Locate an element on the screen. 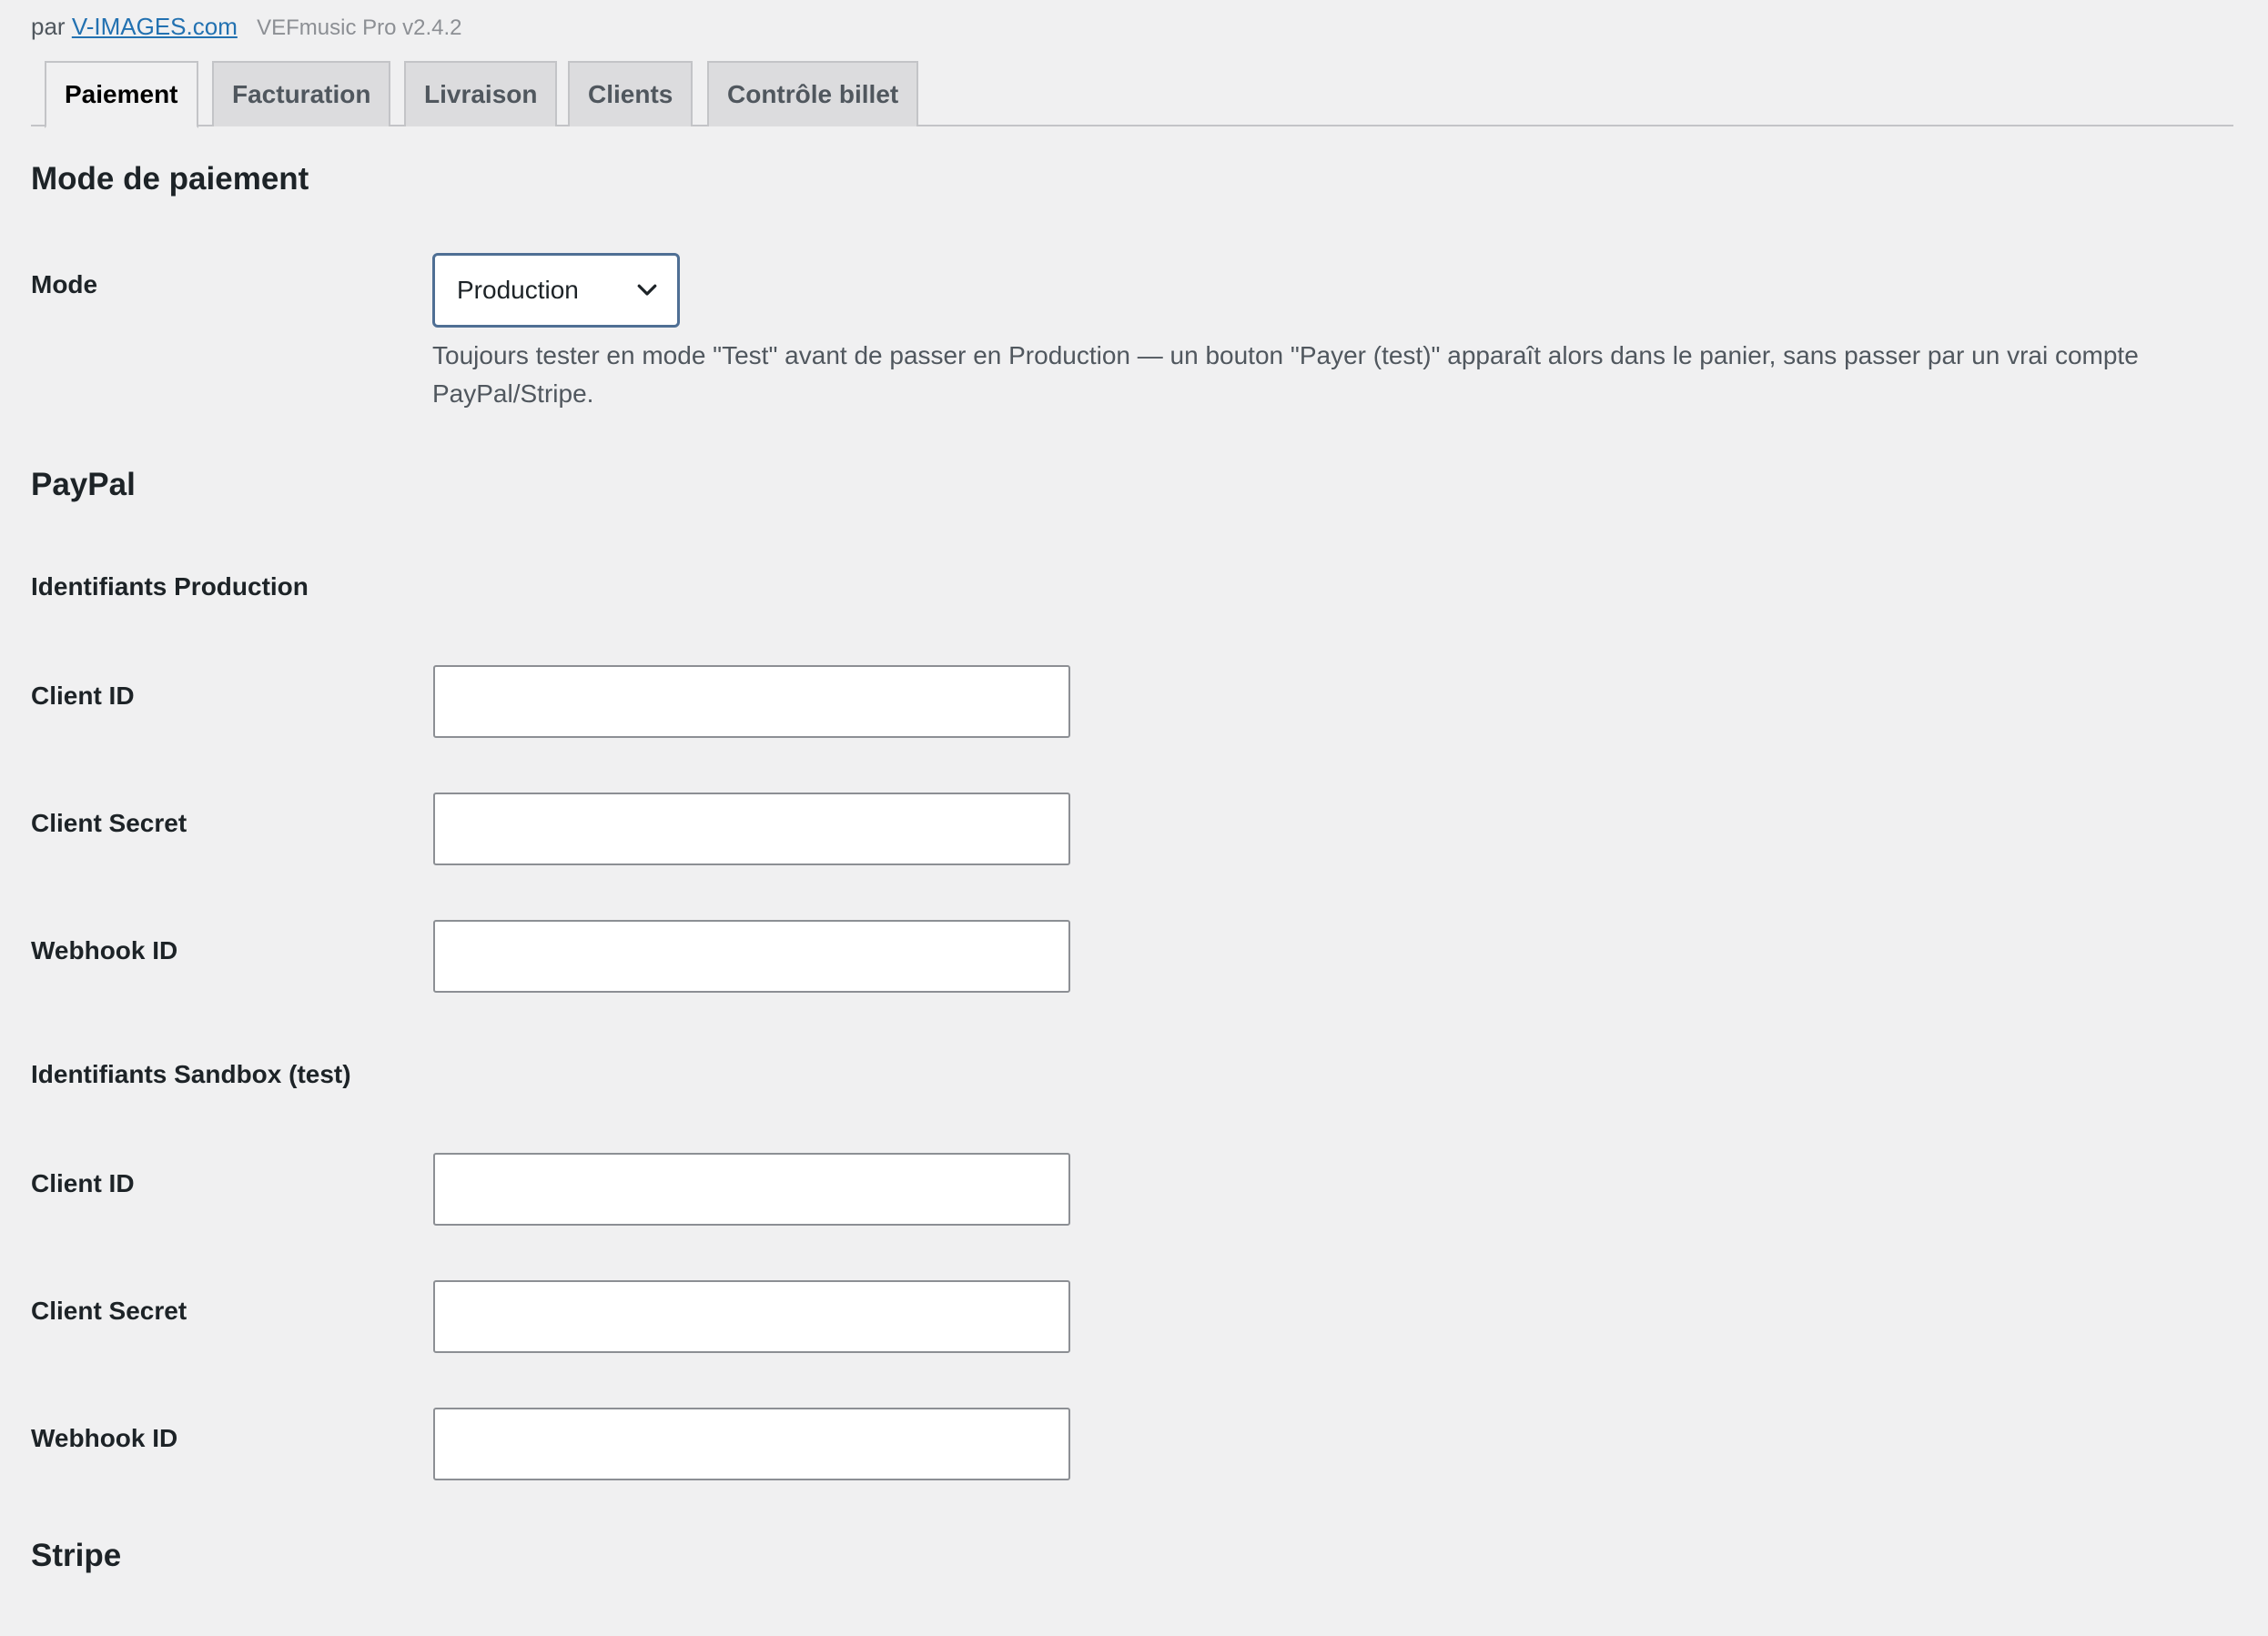 The height and width of the screenshot is (1636, 2268). plugin-byline: par V-IMAGES.com VEFmusic Pro v2.4.2 is located at coordinates (246, 27).